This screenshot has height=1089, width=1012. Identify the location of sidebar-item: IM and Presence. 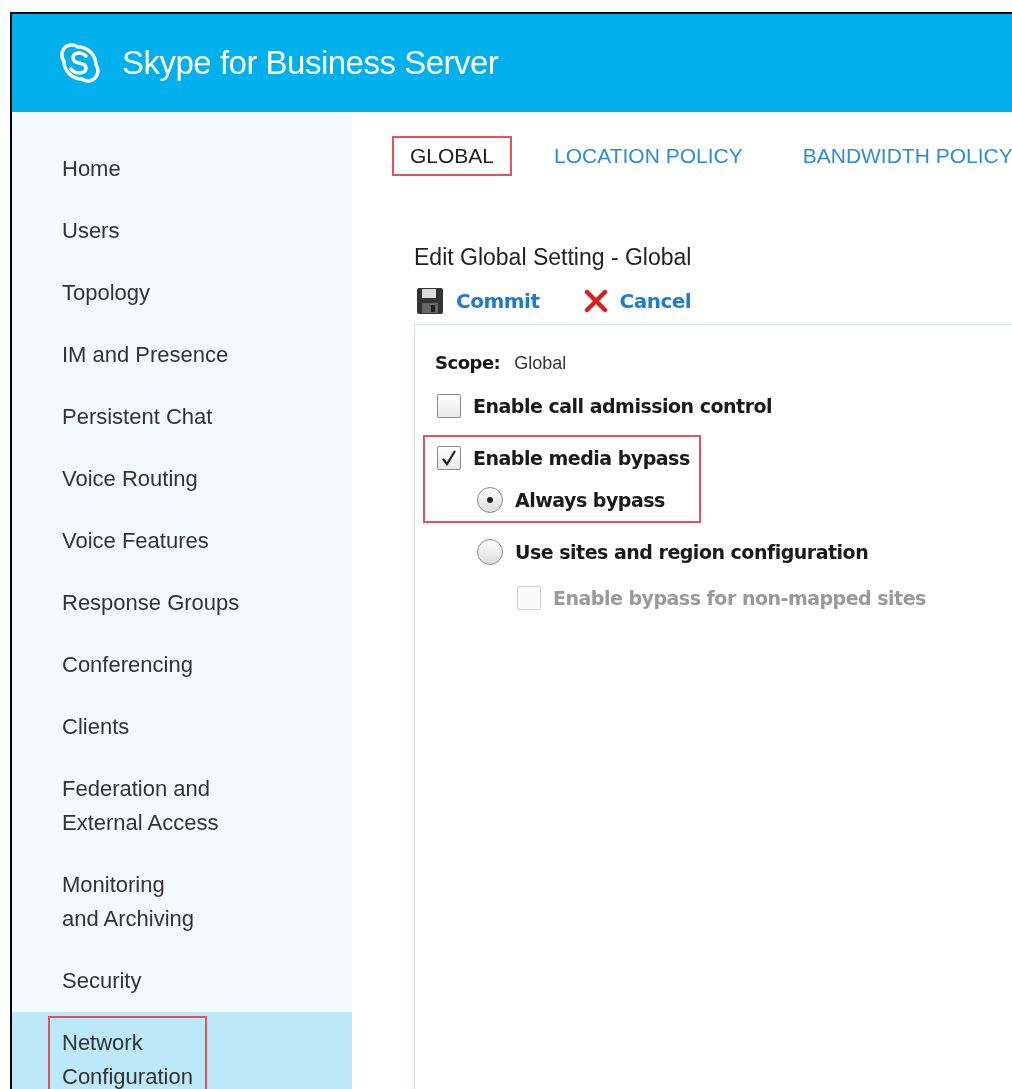
(182, 355).